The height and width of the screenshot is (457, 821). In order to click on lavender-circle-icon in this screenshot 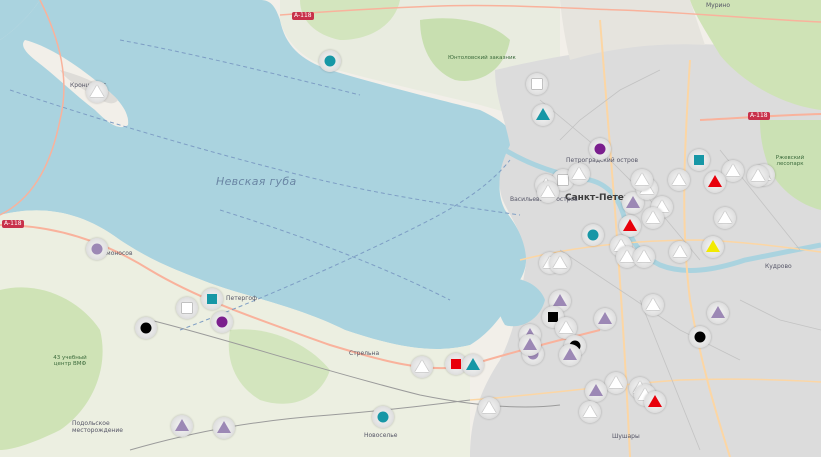, I will do `click(97, 249)`.